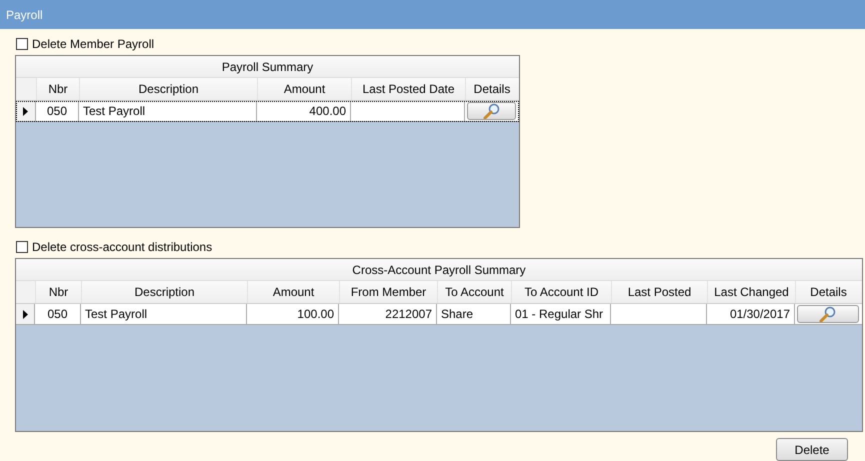 This screenshot has height=461, width=865. I want to click on table-cell: 01/30/2017, so click(751, 314).